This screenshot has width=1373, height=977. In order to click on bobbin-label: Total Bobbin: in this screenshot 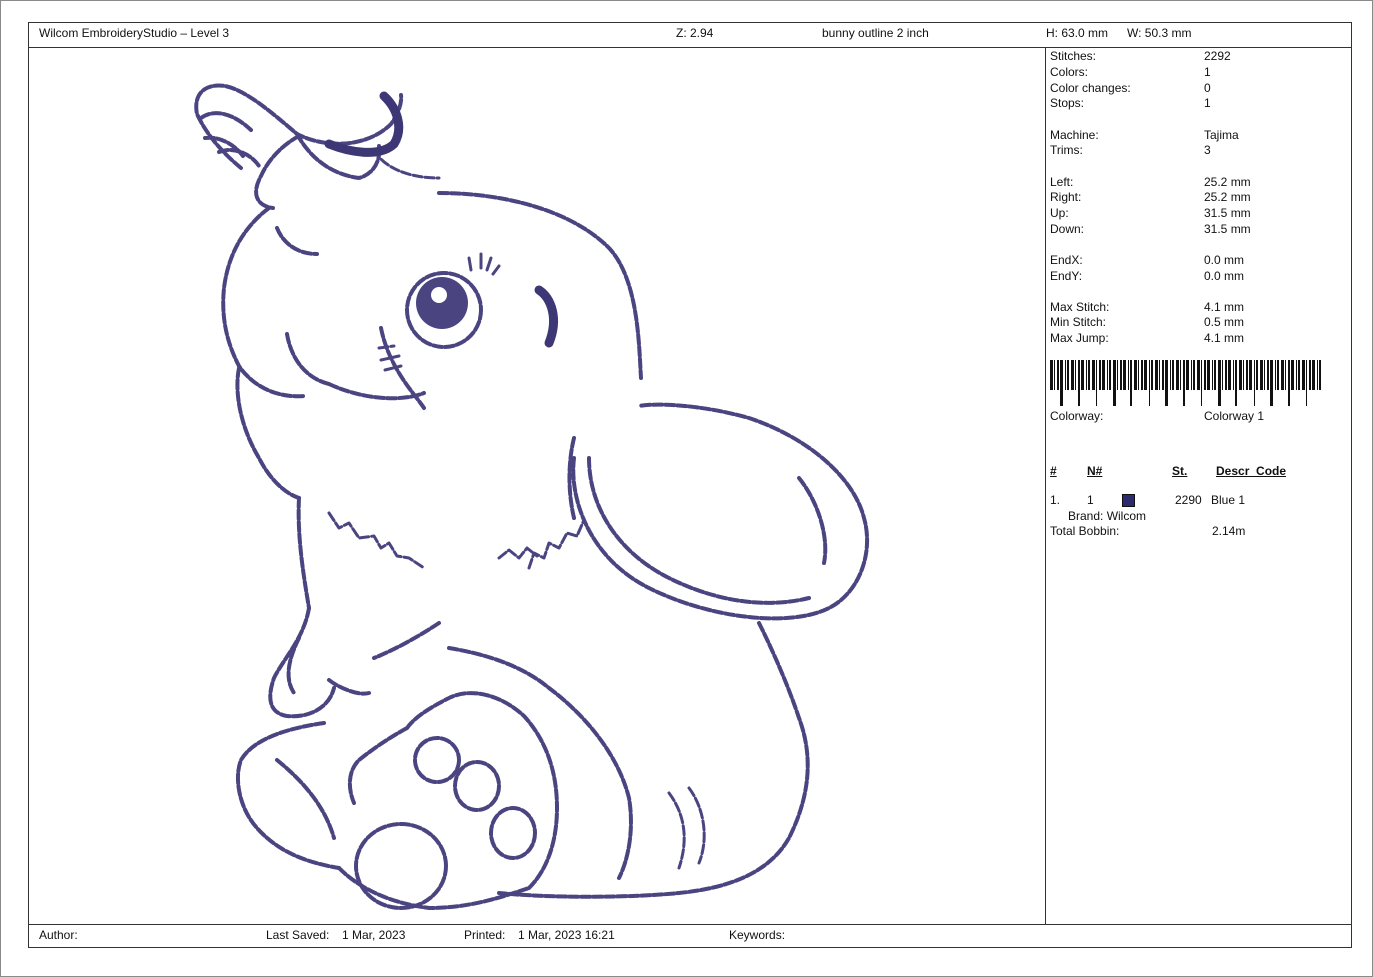, I will do `click(1085, 531)`.